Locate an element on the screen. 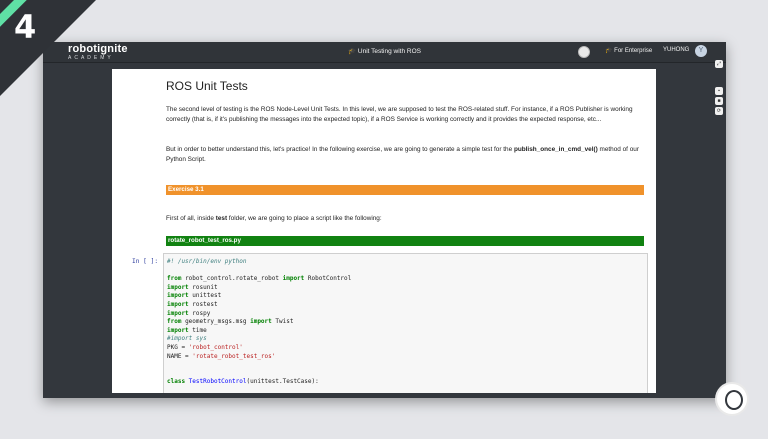 The image size is (768, 439). username: YUHONG is located at coordinates (676, 50).